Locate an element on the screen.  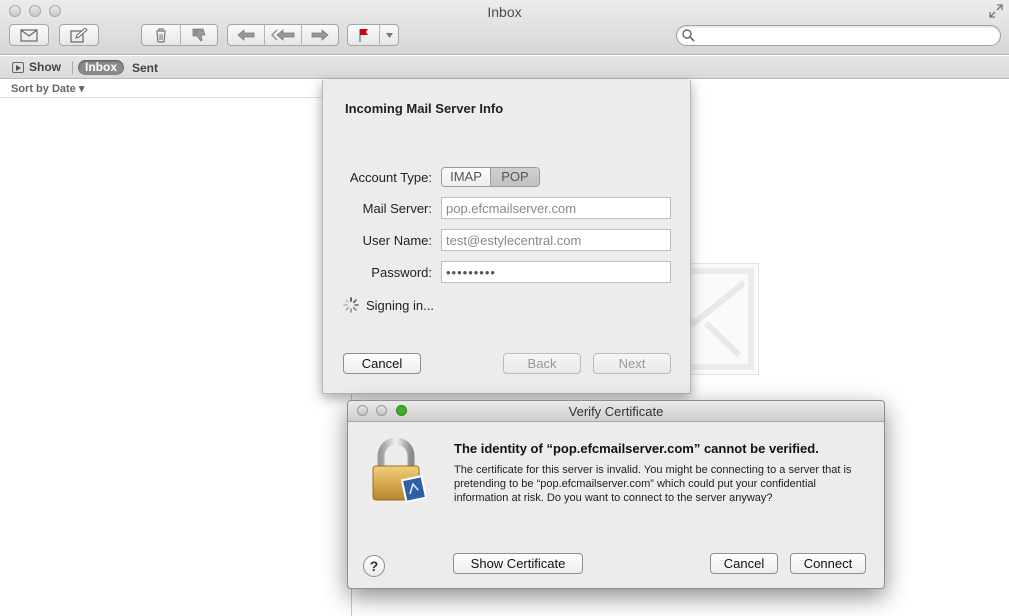
window-title: Inbox is located at coordinates (504, 12).